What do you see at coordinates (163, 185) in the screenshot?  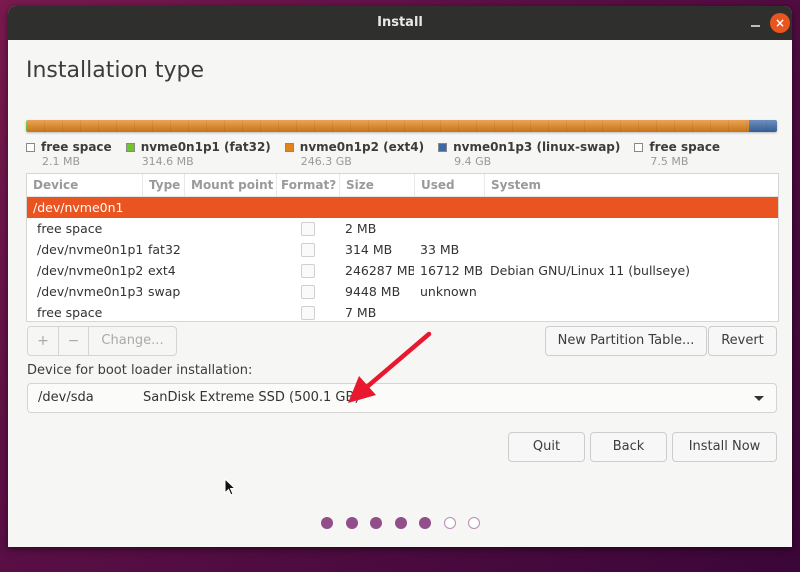 I see `header-type: Type` at bounding box center [163, 185].